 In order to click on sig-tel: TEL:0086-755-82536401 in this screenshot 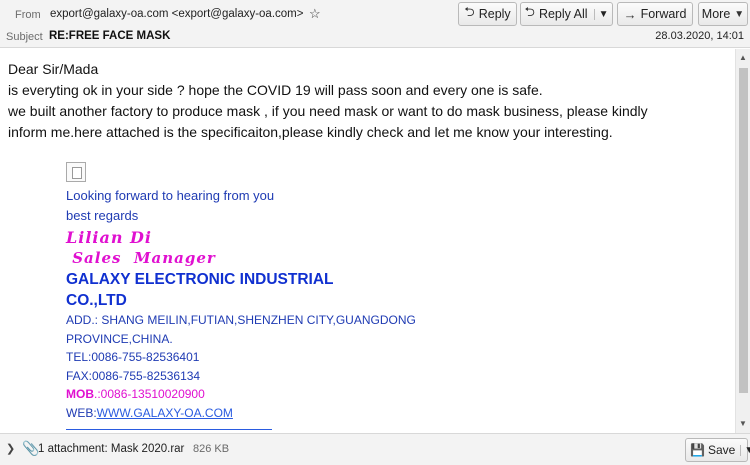, I will do `click(133, 357)`.